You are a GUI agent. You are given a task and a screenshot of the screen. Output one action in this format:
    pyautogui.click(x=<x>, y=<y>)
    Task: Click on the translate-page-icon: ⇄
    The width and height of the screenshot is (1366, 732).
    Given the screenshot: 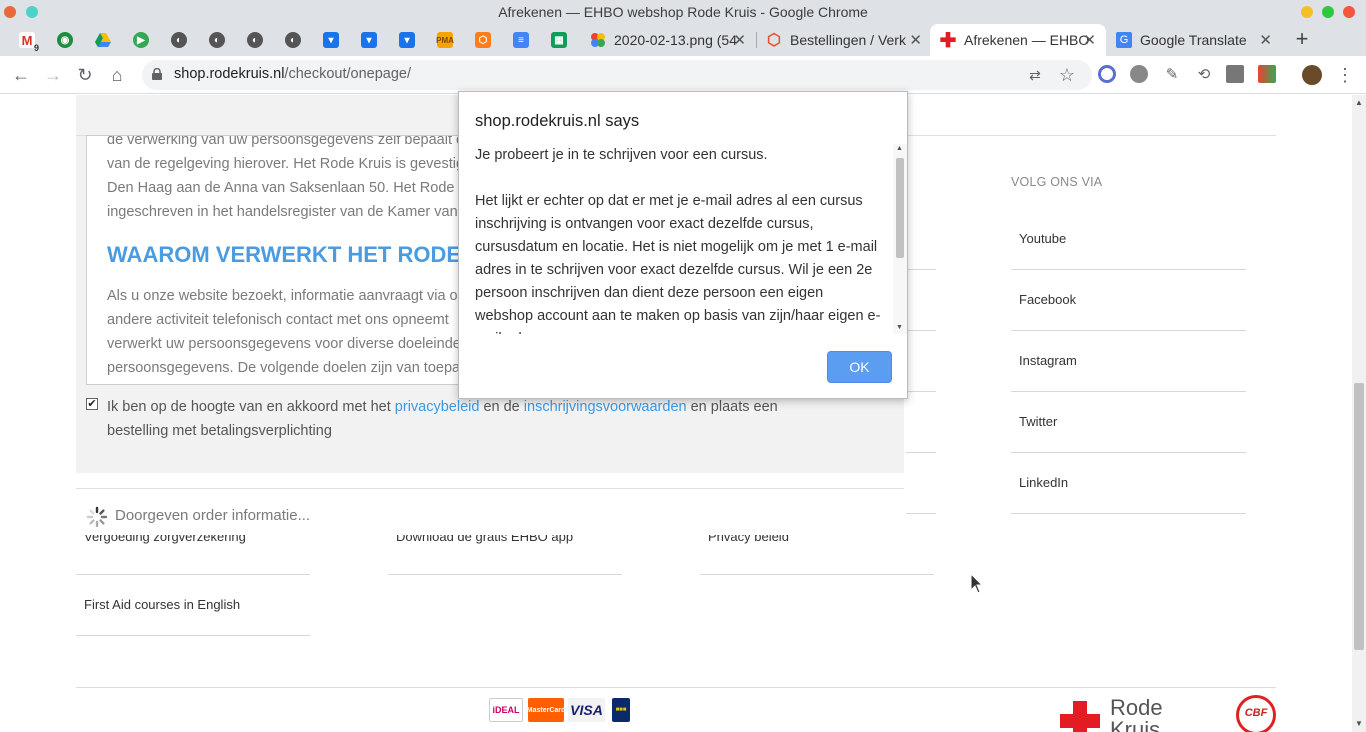 What is the action you would take?
    pyautogui.click(x=1035, y=75)
    